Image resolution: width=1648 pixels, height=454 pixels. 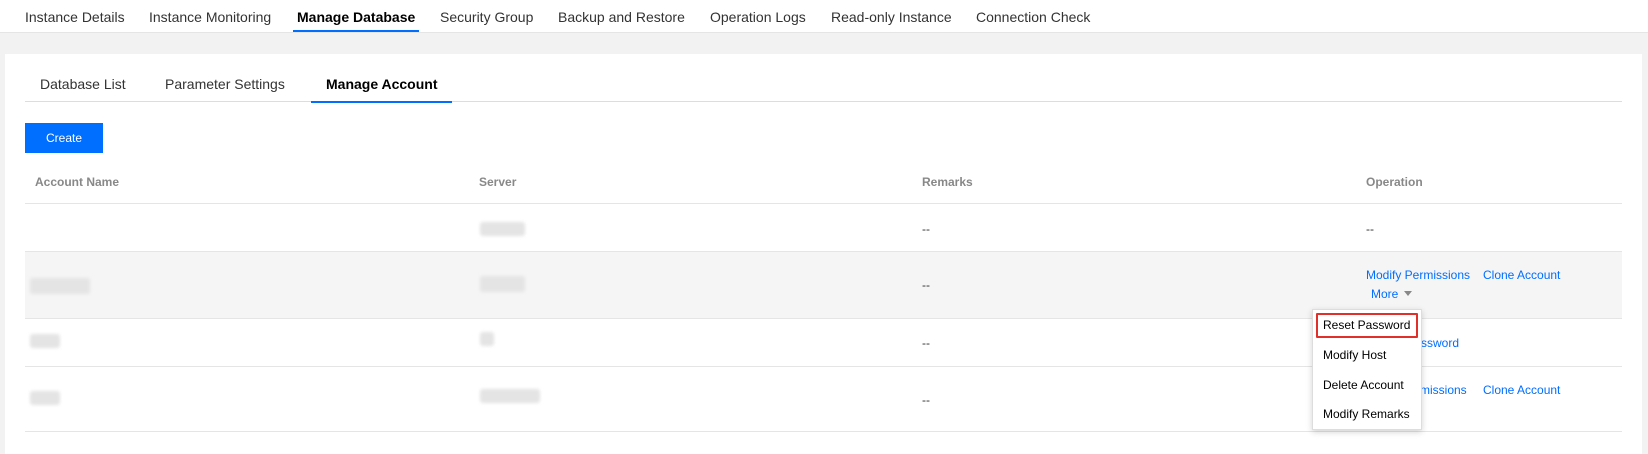 I want to click on tab-instance-details: Instance Details, so click(x=75, y=16).